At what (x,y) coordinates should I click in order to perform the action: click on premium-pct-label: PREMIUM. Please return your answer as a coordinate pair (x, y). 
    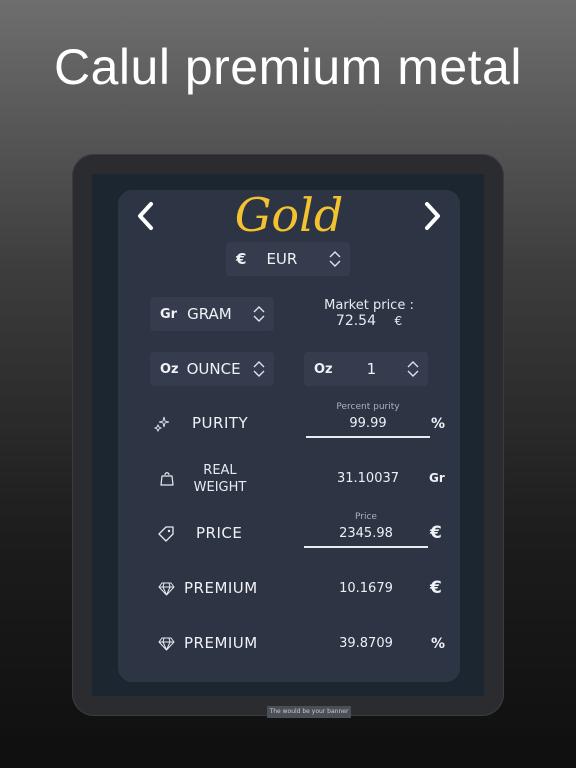
    Looking at the image, I should click on (221, 643).